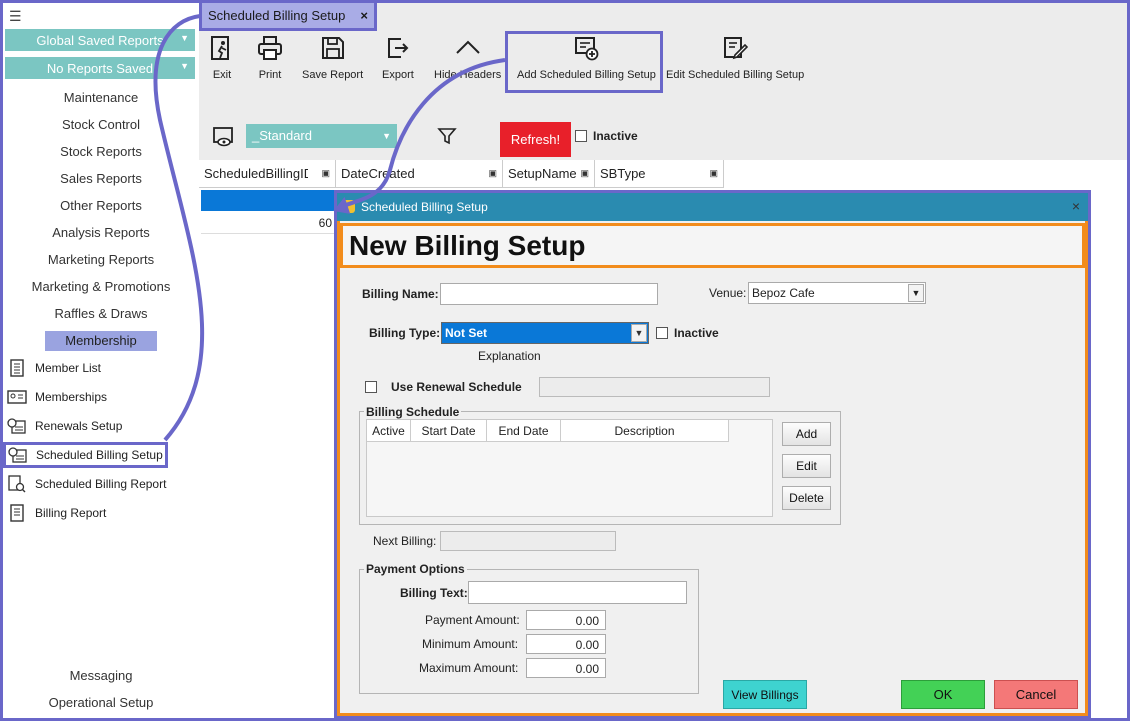 The width and height of the screenshot is (1130, 721). I want to click on exit-button: Exit, so click(222, 58).